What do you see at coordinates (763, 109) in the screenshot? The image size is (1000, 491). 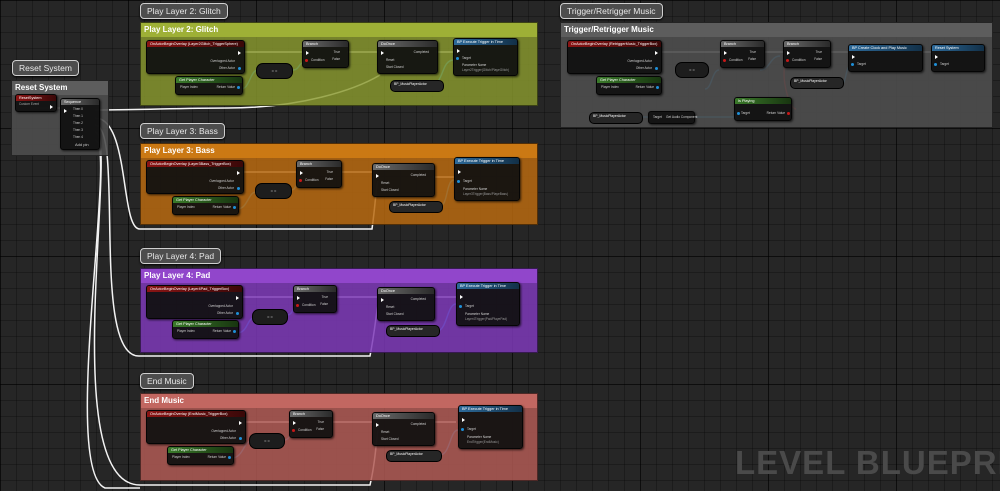 I see `is-playing-node: Is Playing Target Return Value` at bounding box center [763, 109].